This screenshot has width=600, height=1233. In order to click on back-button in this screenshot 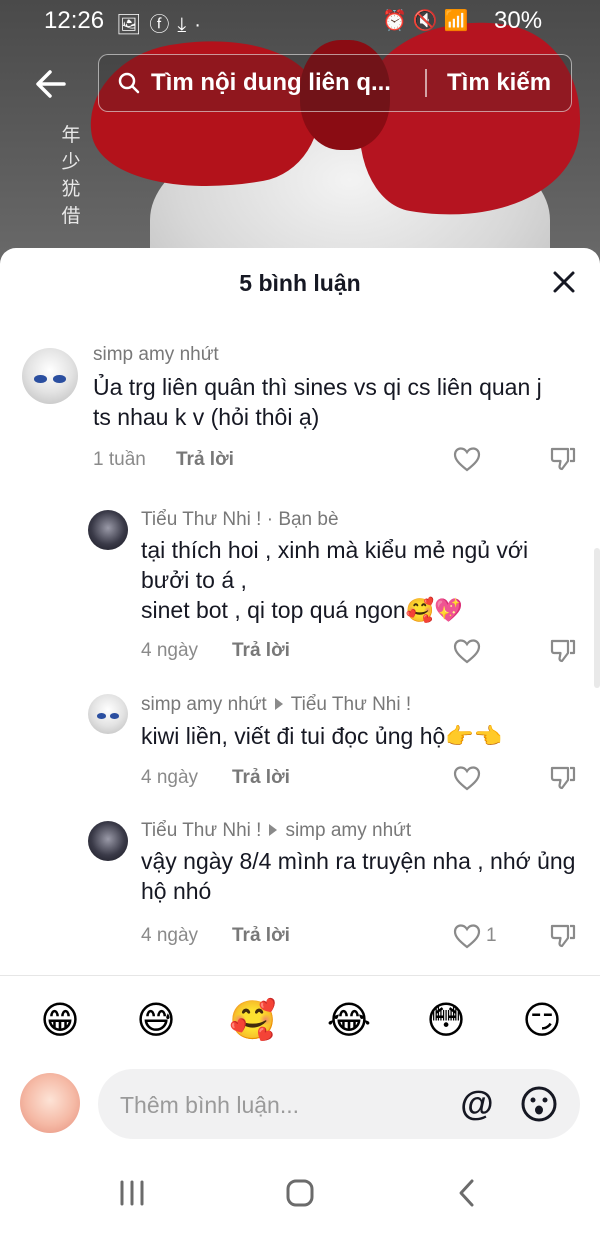, I will do `click(52, 84)`.